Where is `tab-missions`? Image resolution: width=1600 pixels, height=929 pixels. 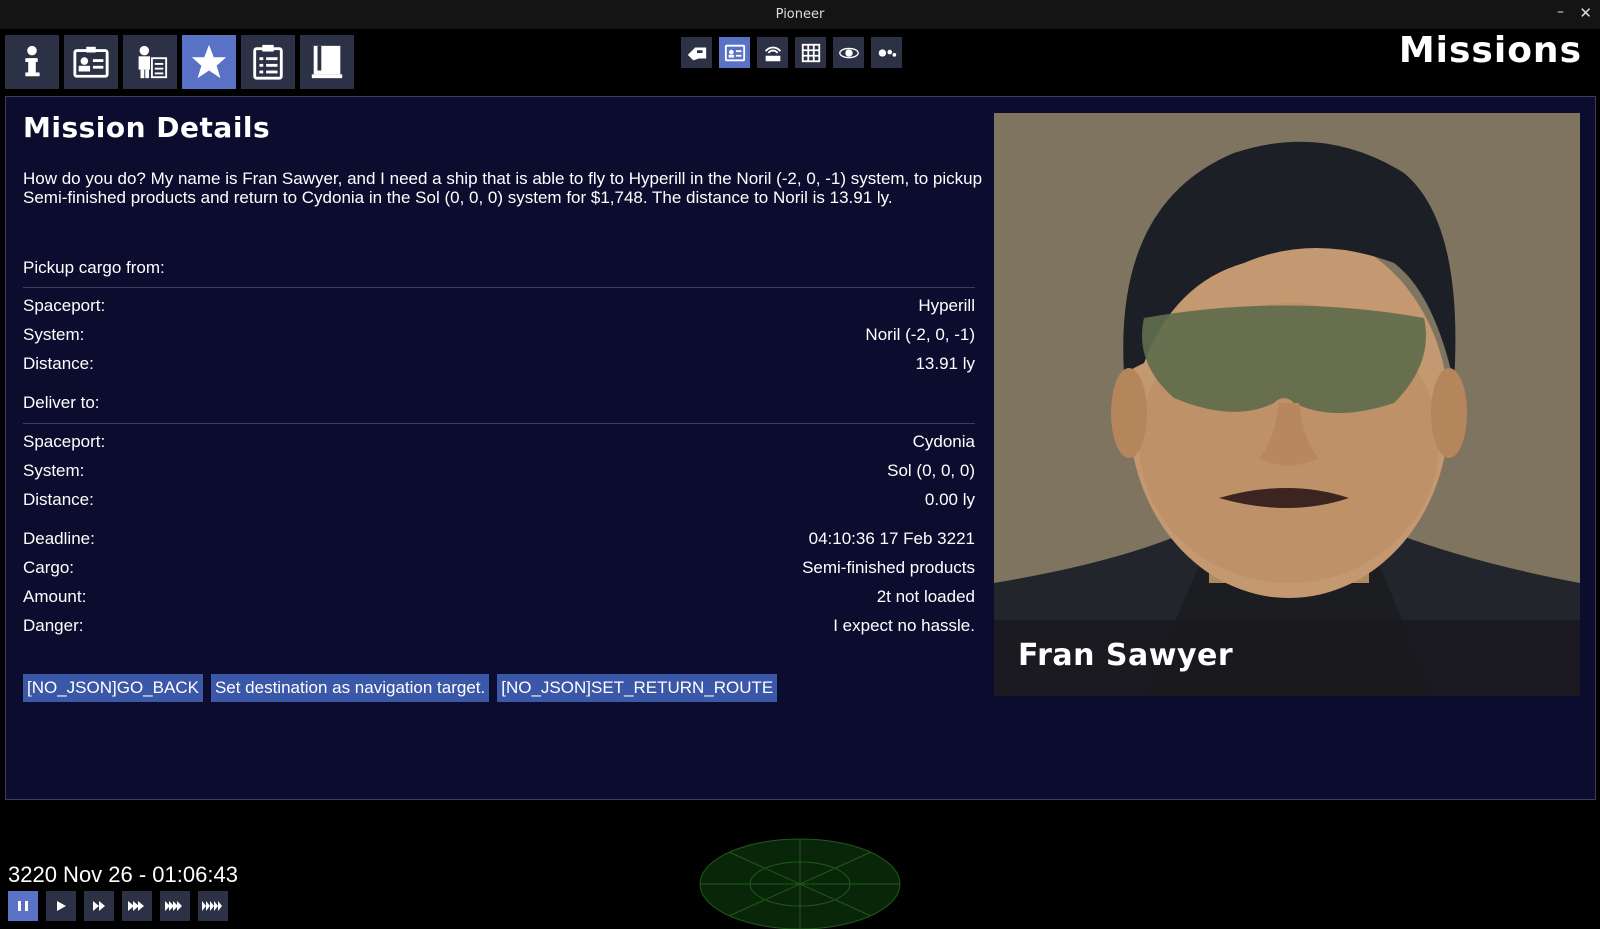 tab-missions is located at coordinates (209, 62).